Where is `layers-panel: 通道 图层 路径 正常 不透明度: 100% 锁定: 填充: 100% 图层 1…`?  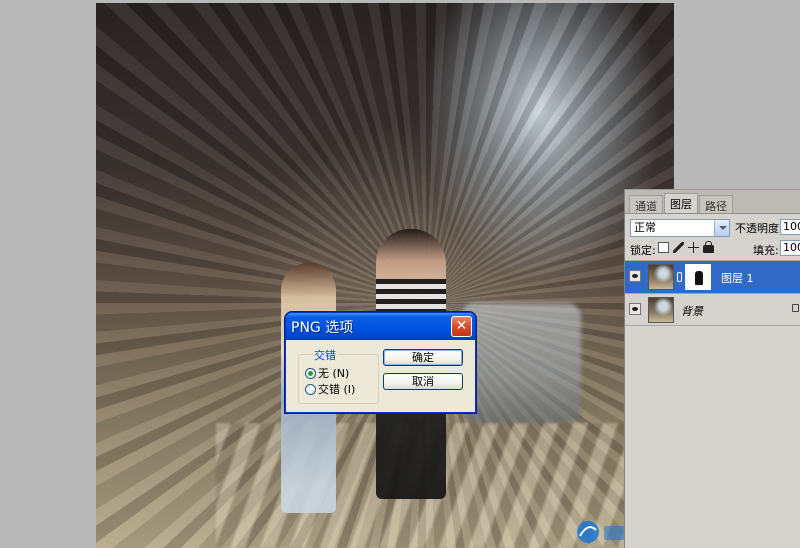 layers-panel: 通道 图层 路径 正常 不透明度: 100% 锁定: 填充: 100% 图层 1… is located at coordinates (712, 368).